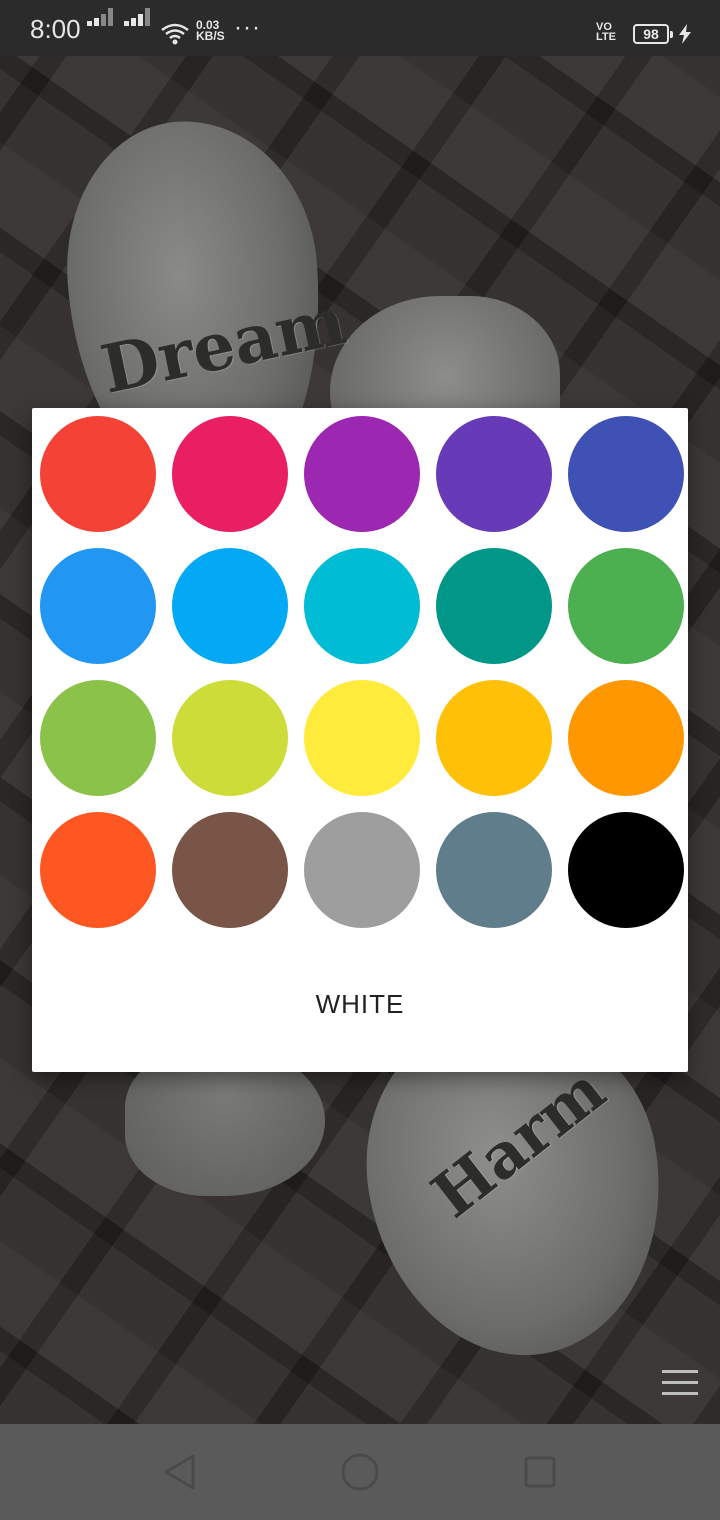  I want to click on more-notifications-icon: ···, so click(247, 27).